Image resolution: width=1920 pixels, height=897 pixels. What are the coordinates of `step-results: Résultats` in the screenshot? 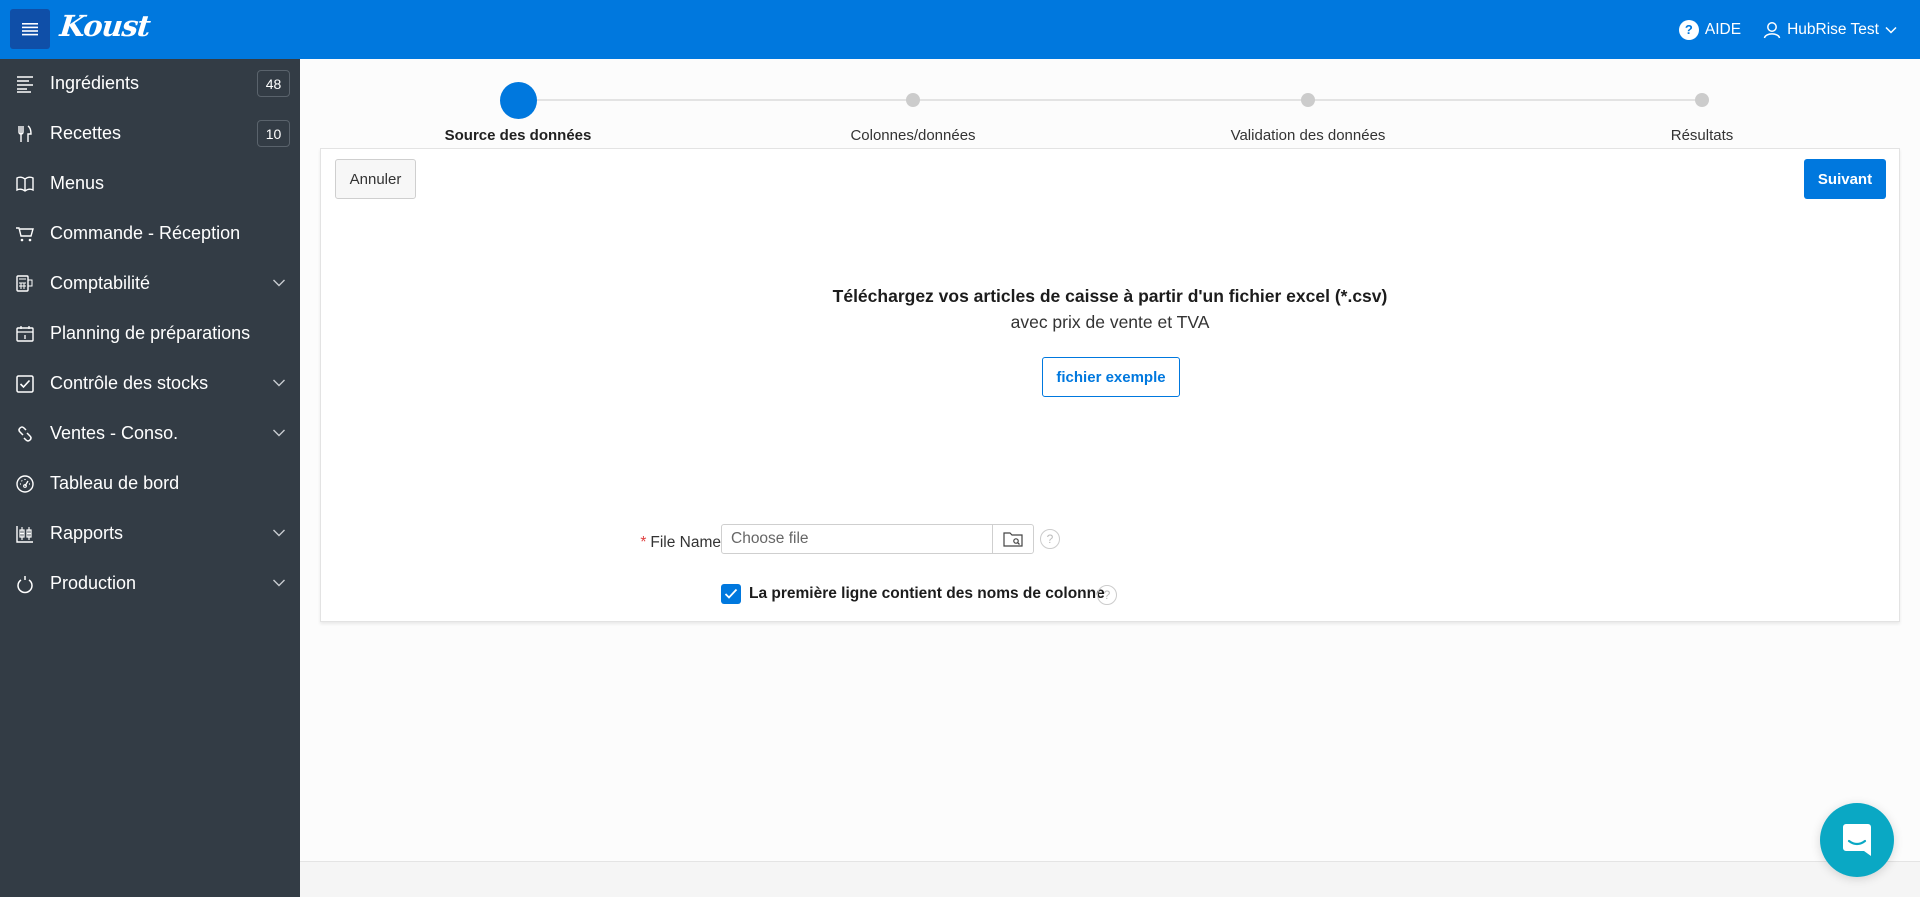 It's located at (1702, 101).